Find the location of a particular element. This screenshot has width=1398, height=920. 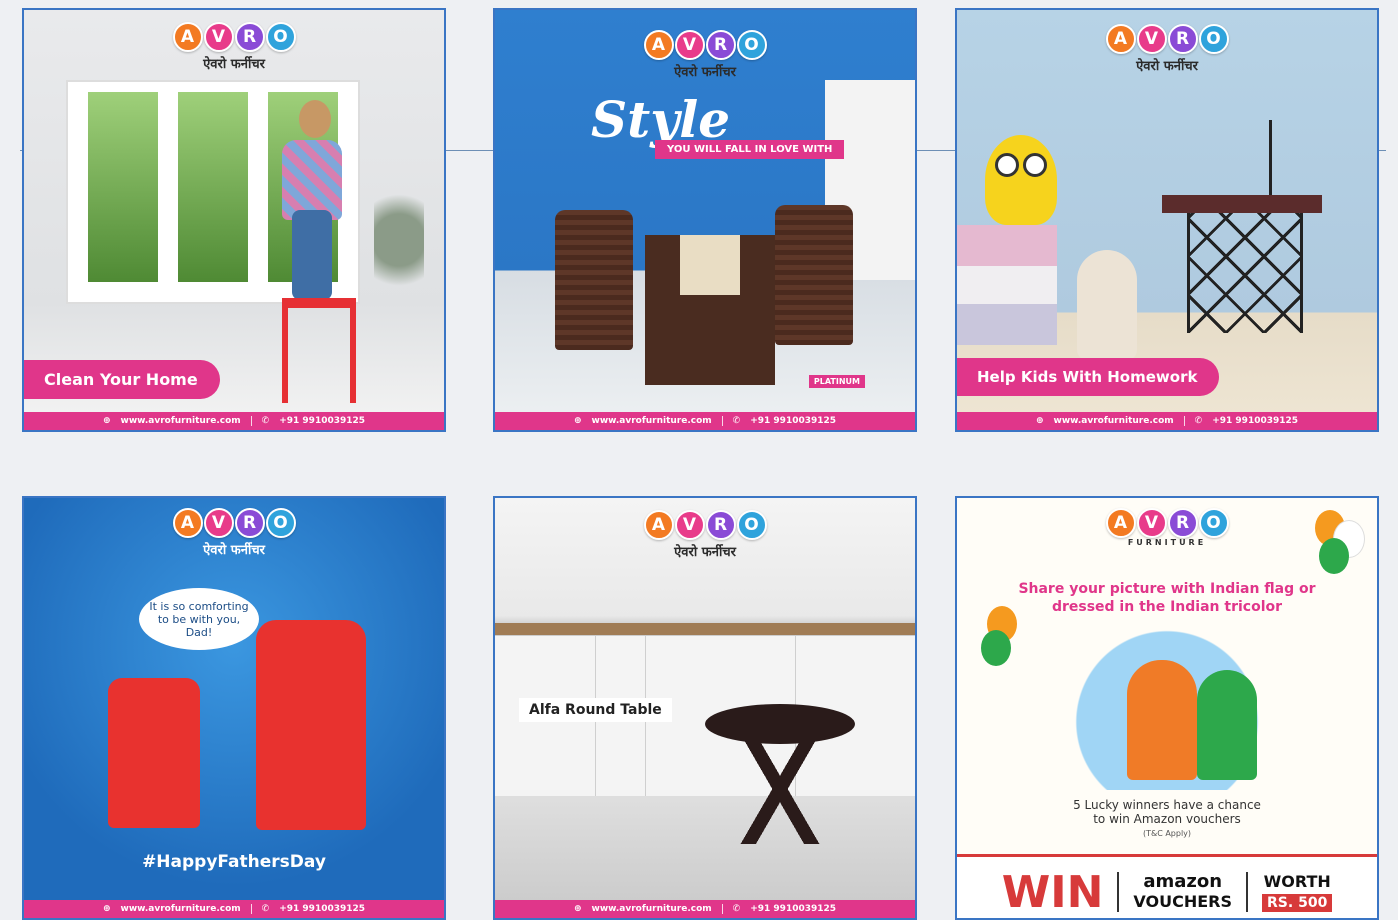

product-label: Alfa Round Table is located at coordinates (595, 710).